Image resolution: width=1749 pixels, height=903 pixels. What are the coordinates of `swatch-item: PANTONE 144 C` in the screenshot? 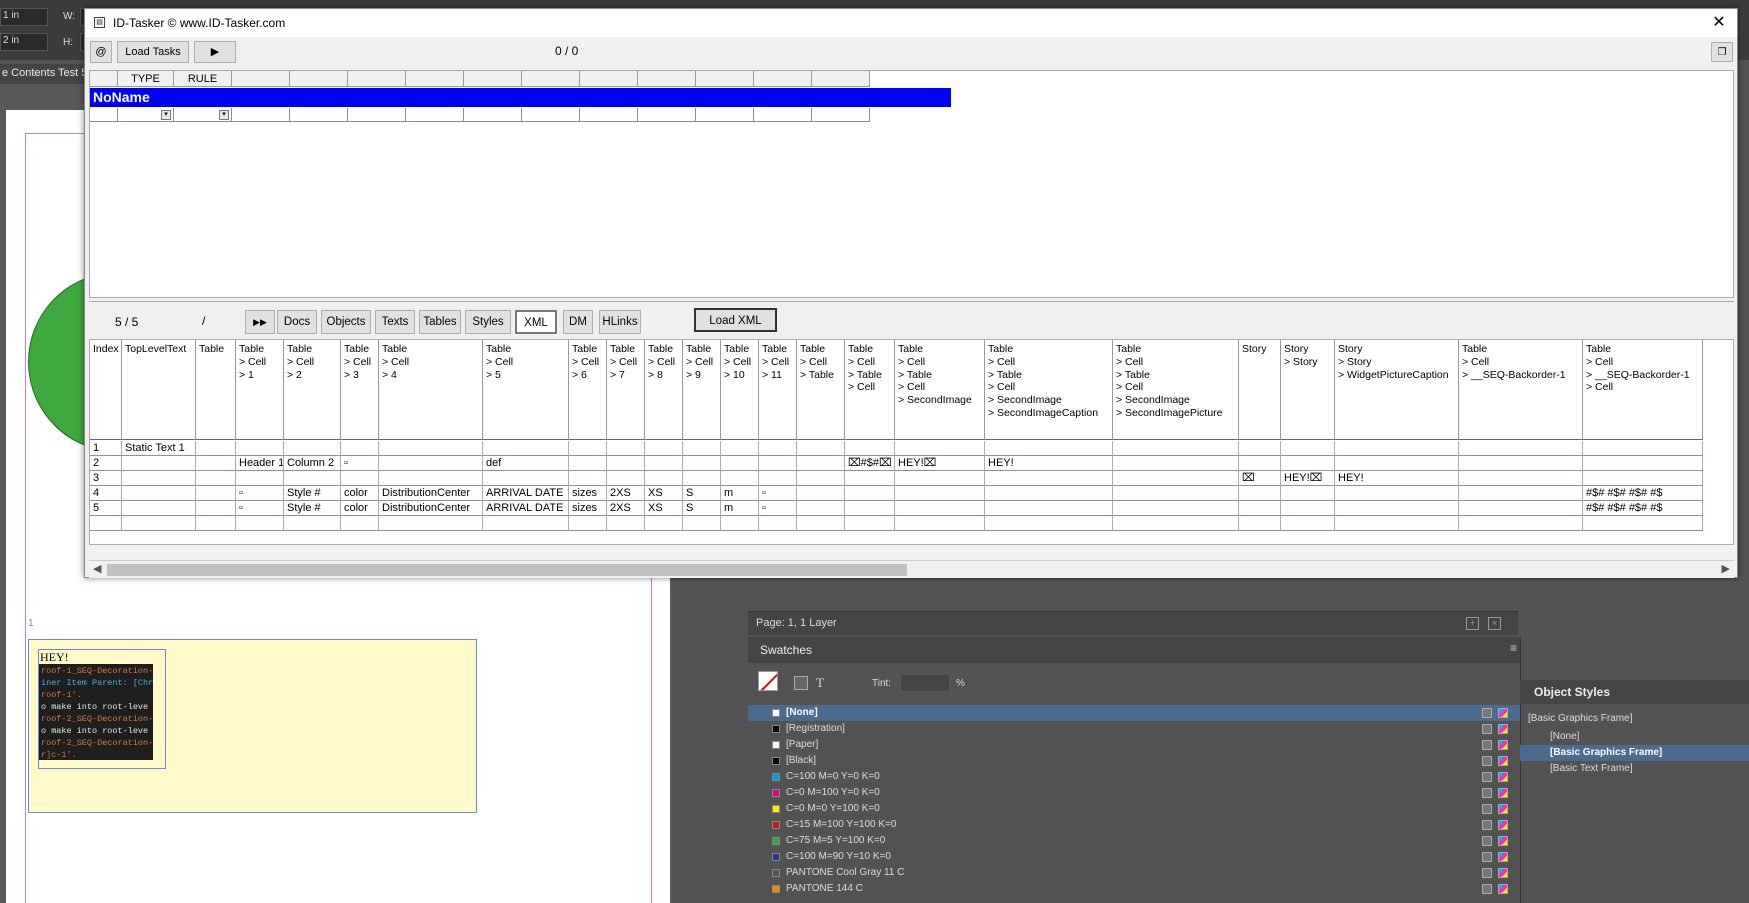 It's located at (1135, 889).